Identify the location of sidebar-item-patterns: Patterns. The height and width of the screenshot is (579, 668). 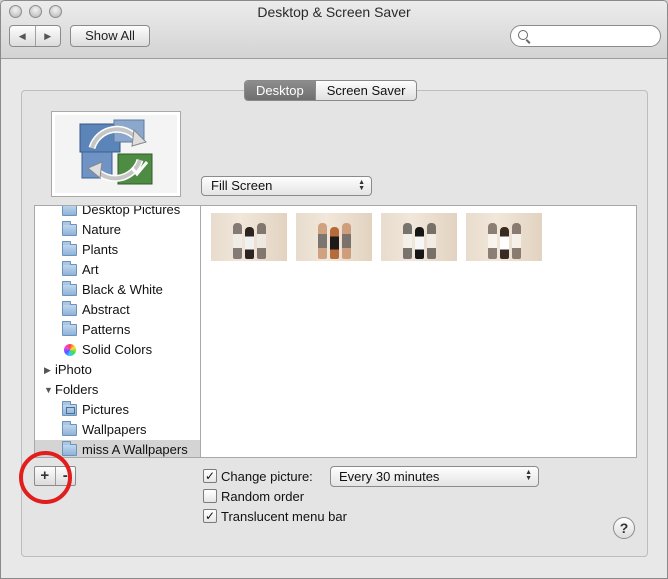
(117, 330).